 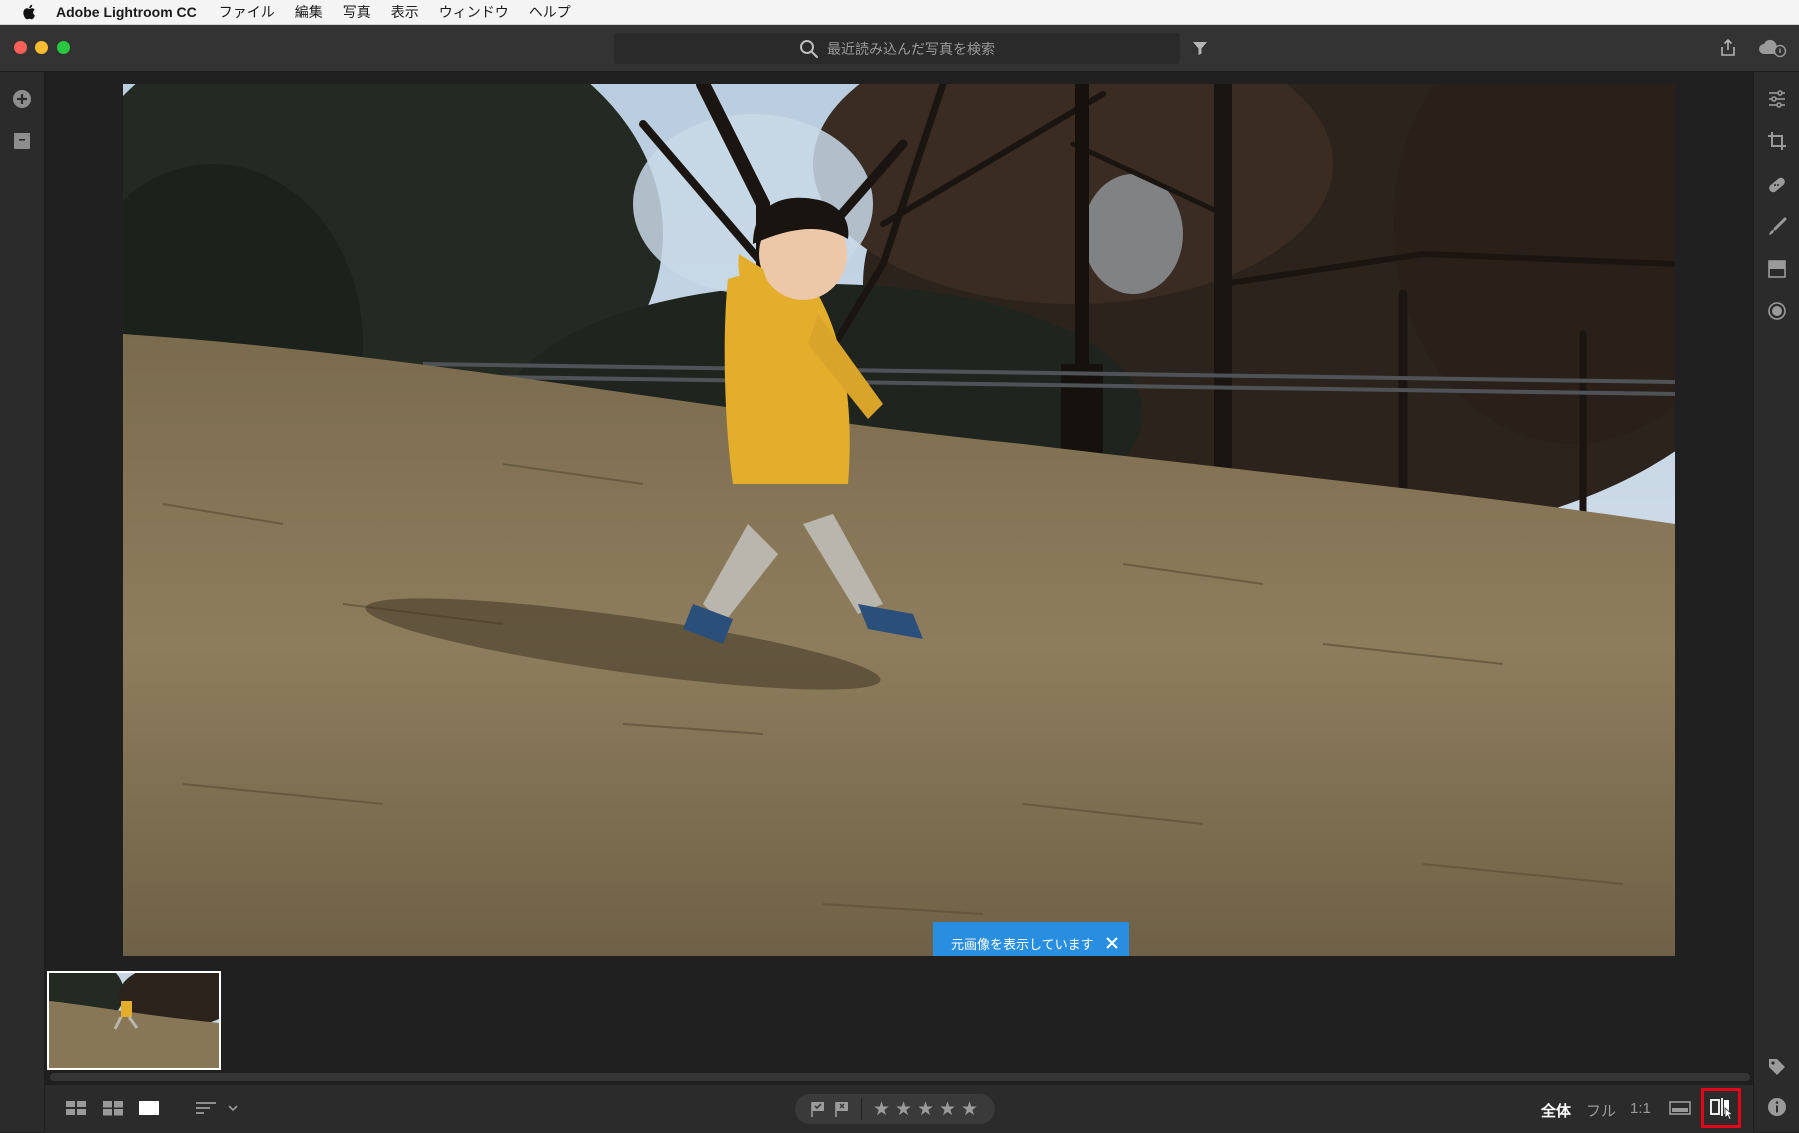 I want to click on rating-star-5: ★, so click(x=969, y=1109).